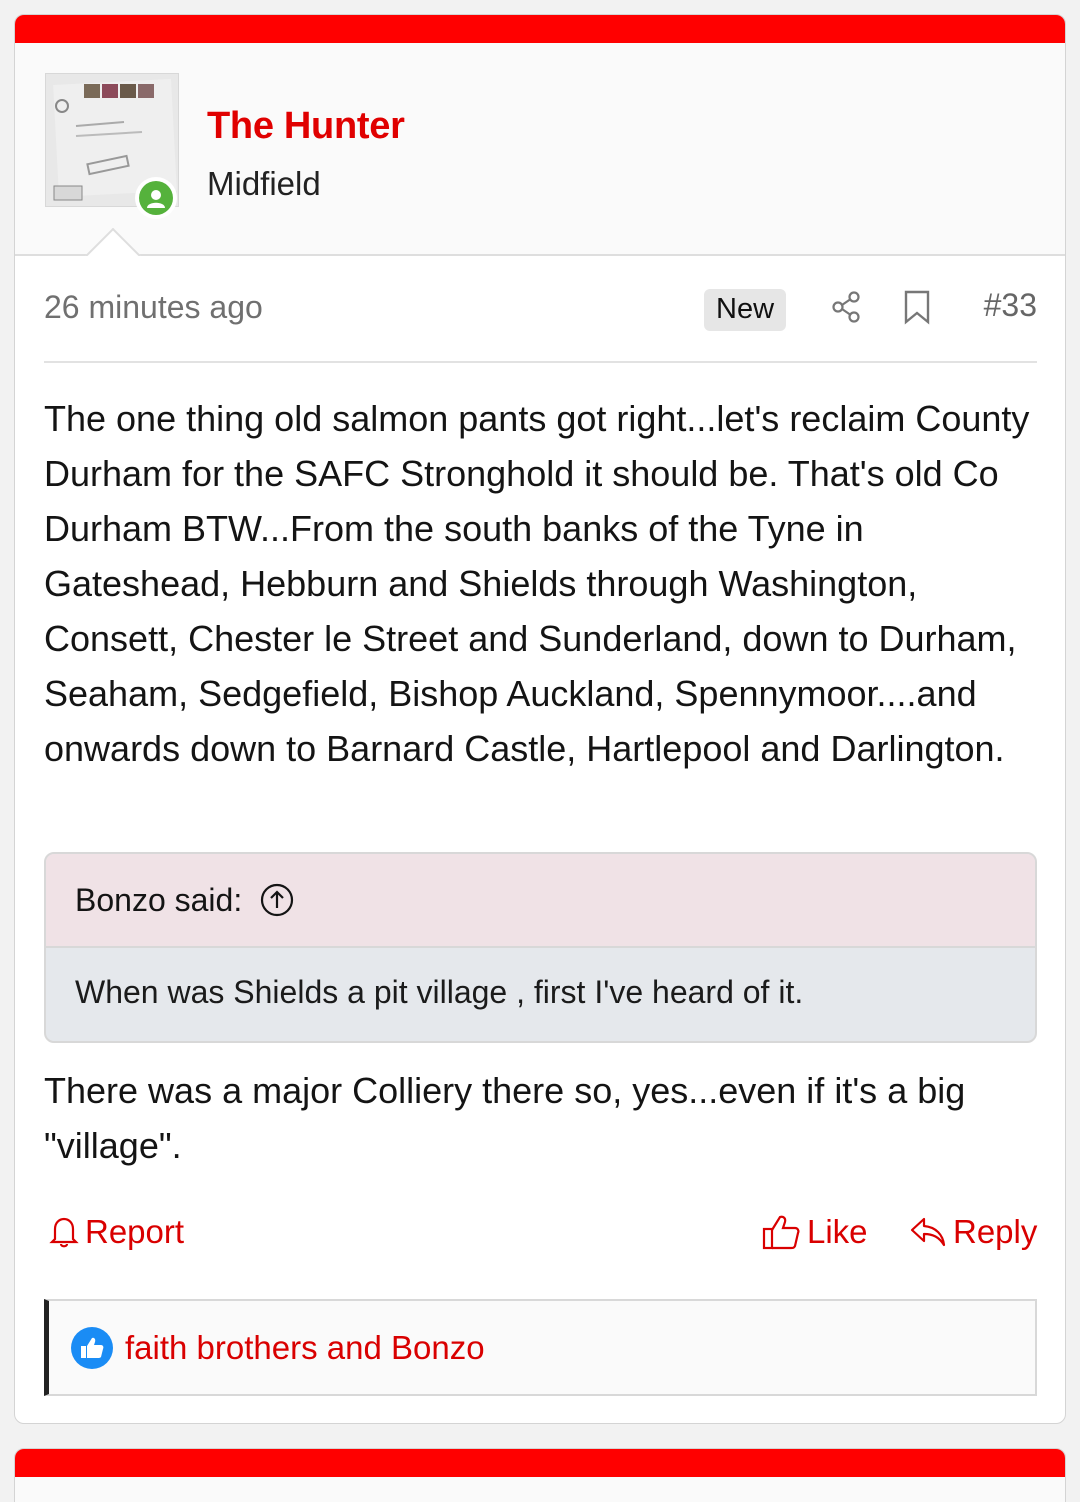  I want to click on user-title: Midfield, so click(264, 183).